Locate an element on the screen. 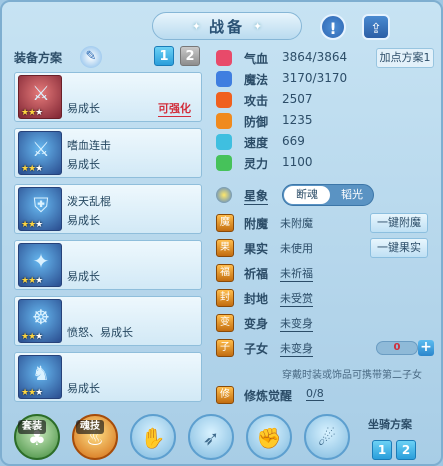  equip-card: ♞ ★★★ 易成长 is located at coordinates (108, 377).